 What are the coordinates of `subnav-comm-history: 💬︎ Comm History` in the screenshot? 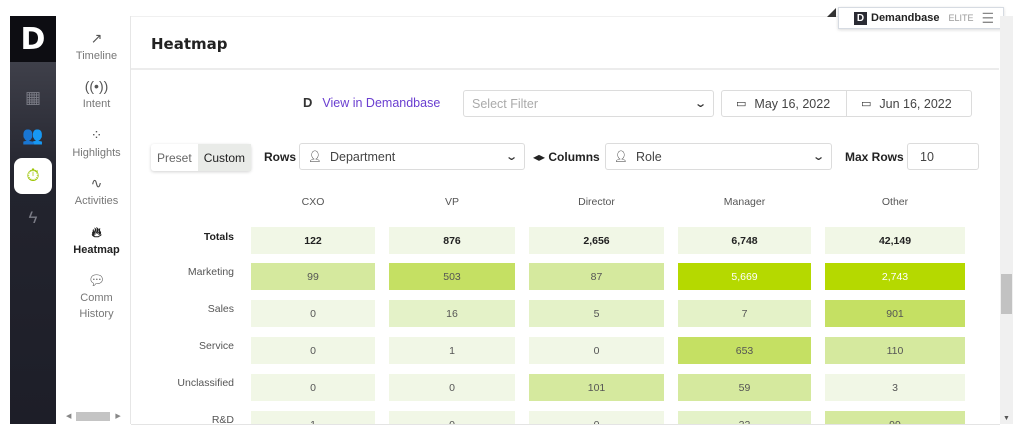 It's located at (96, 297).